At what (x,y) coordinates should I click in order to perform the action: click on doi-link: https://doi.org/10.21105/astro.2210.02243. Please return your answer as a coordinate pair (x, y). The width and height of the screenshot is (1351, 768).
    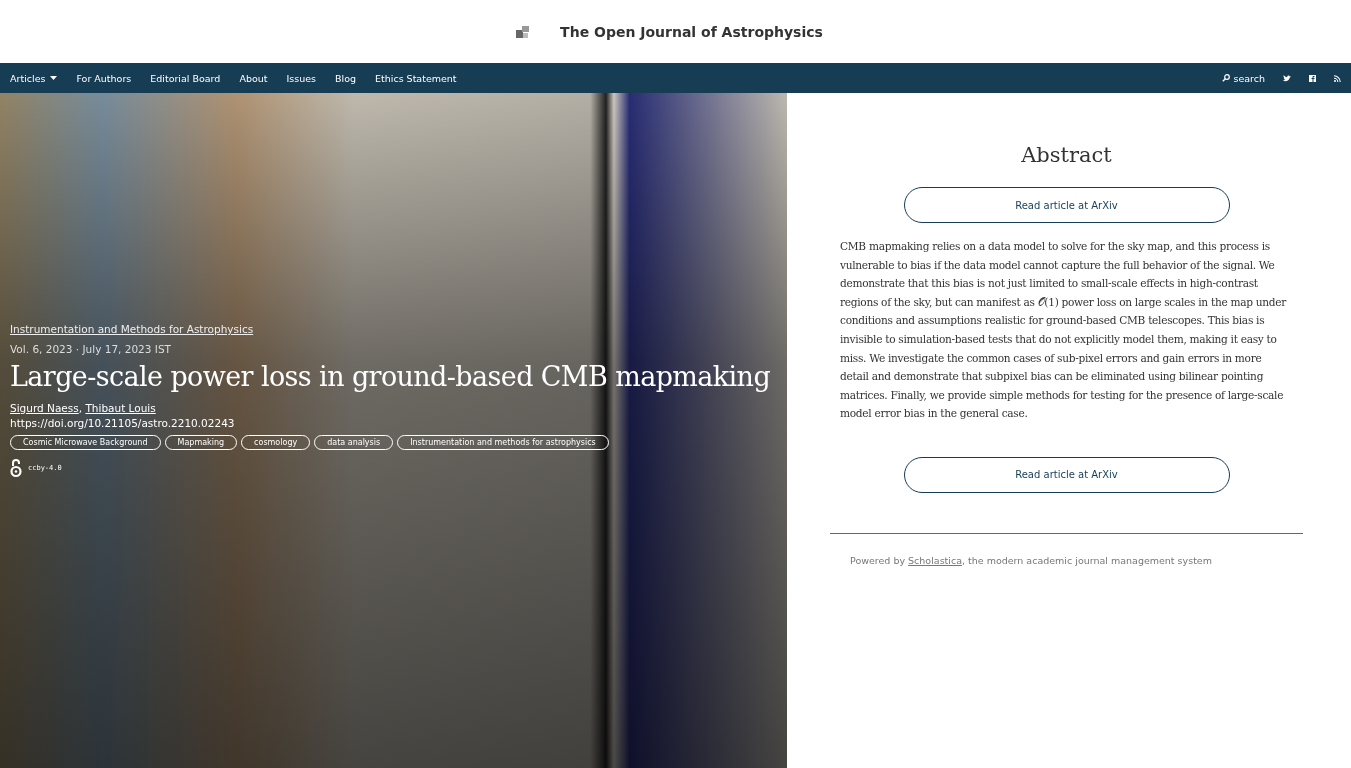
    Looking at the image, I should click on (122, 423).